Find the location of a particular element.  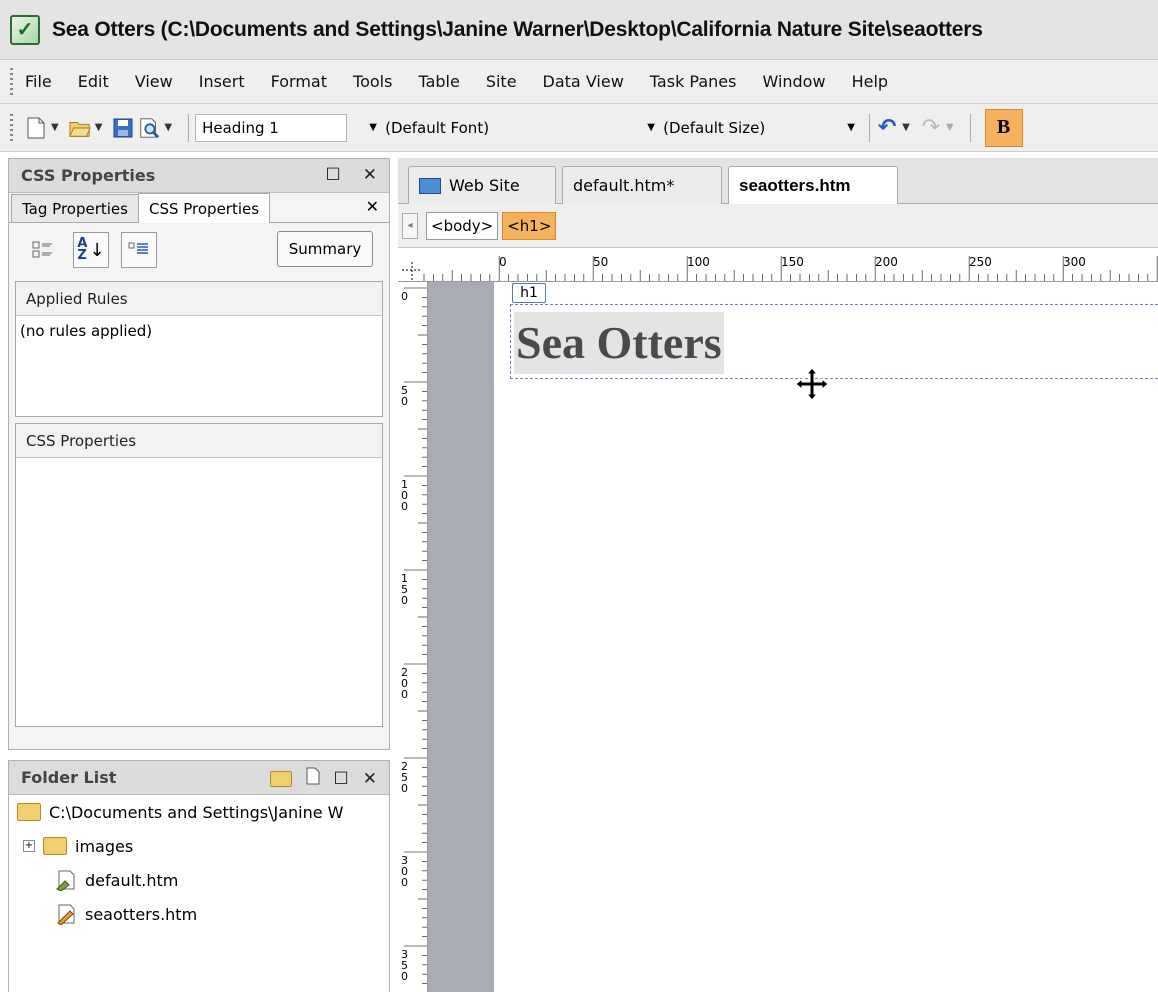

menu-table: Table is located at coordinates (438, 81).